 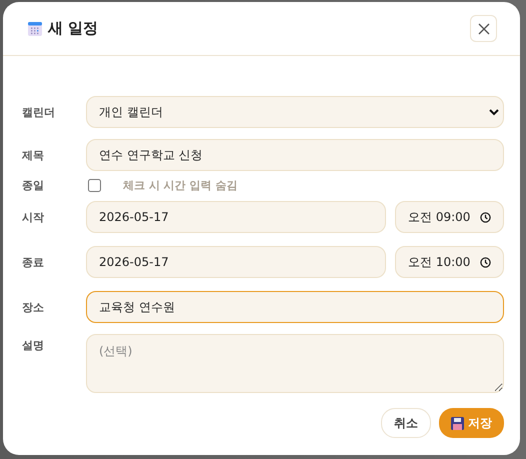 What do you see at coordinates (295, 112) in the screenshot?
I see `calendar-dropdown: 개인 캘린더` at bounding box center [295, 112].